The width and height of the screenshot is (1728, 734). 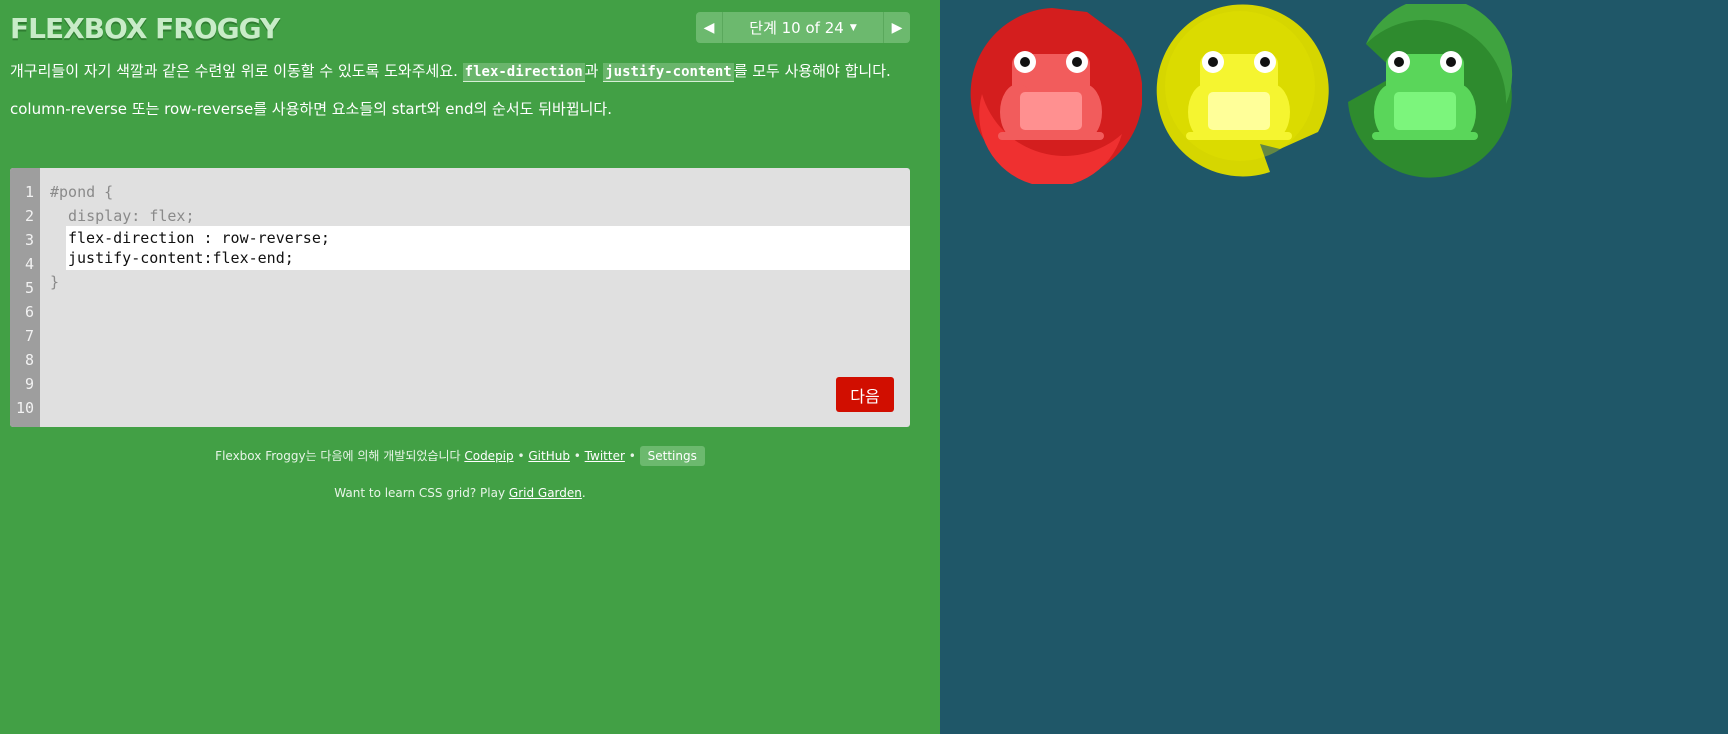 I want to click on grid-note-text: Want to learn CSS grid? Play, so click(x=421, y=493).